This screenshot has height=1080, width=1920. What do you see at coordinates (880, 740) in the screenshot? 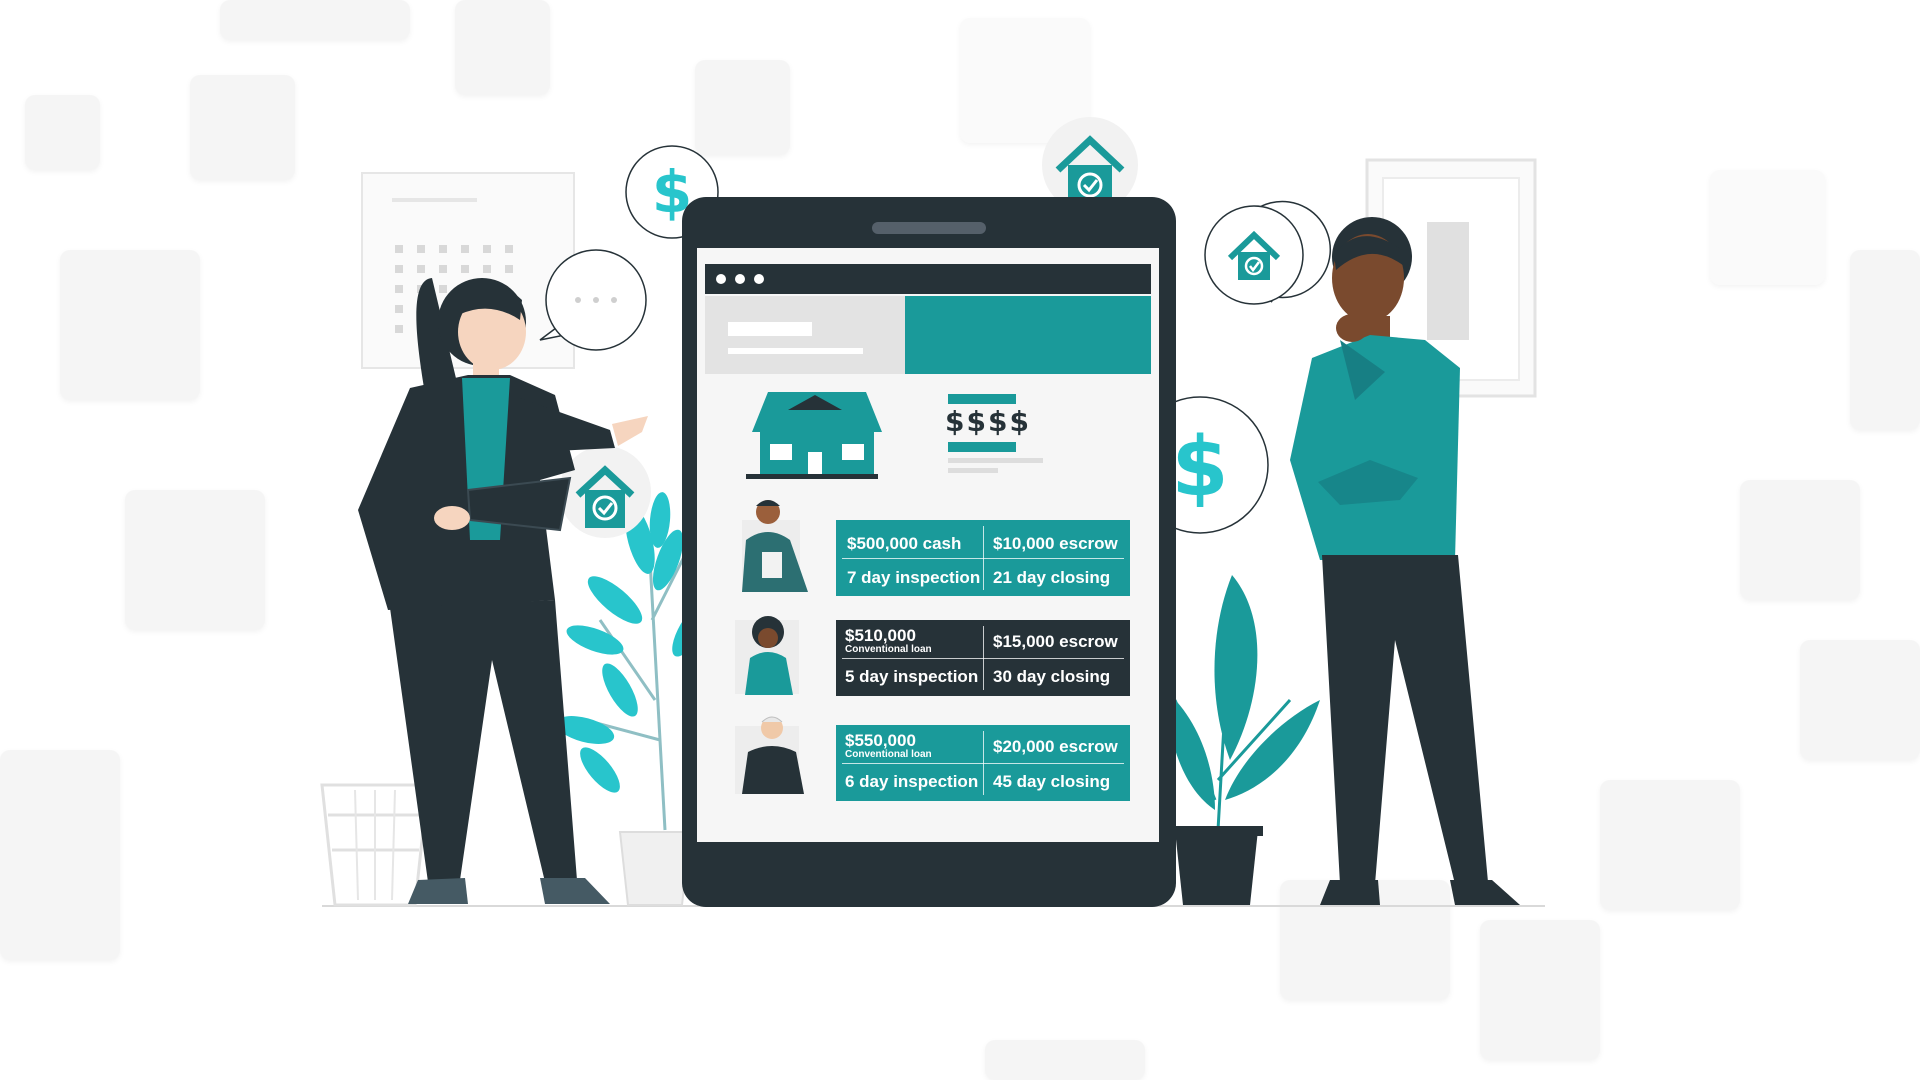
I see `offer-price: $550,000` at bounding box center [880, 740].